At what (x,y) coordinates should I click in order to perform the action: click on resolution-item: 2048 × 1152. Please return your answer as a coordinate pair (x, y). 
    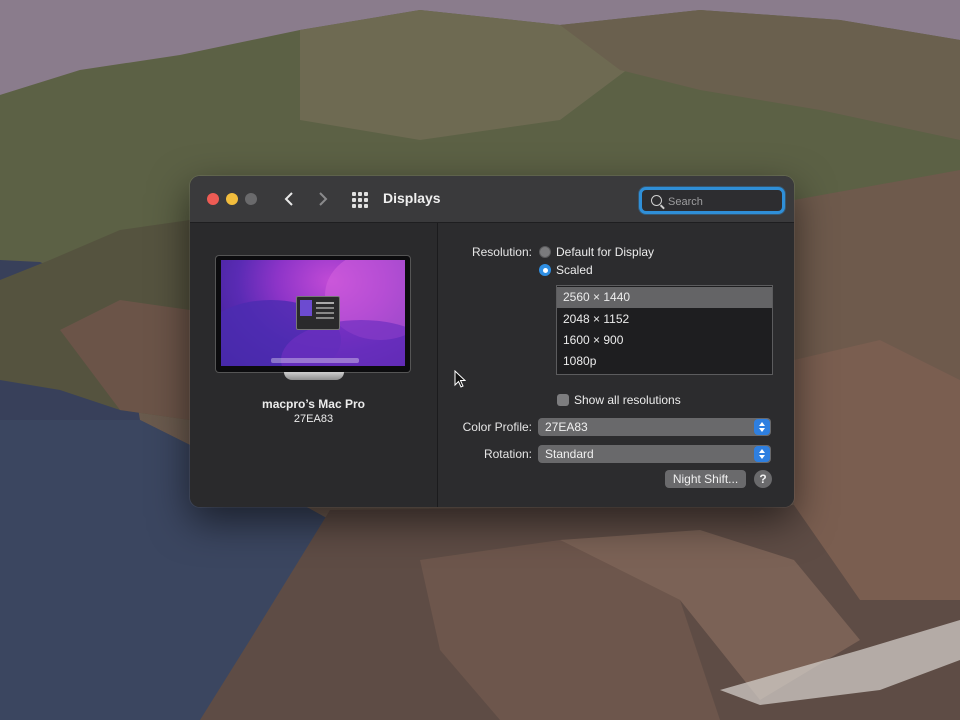
    Looking at the image, I should click on (664, 319).